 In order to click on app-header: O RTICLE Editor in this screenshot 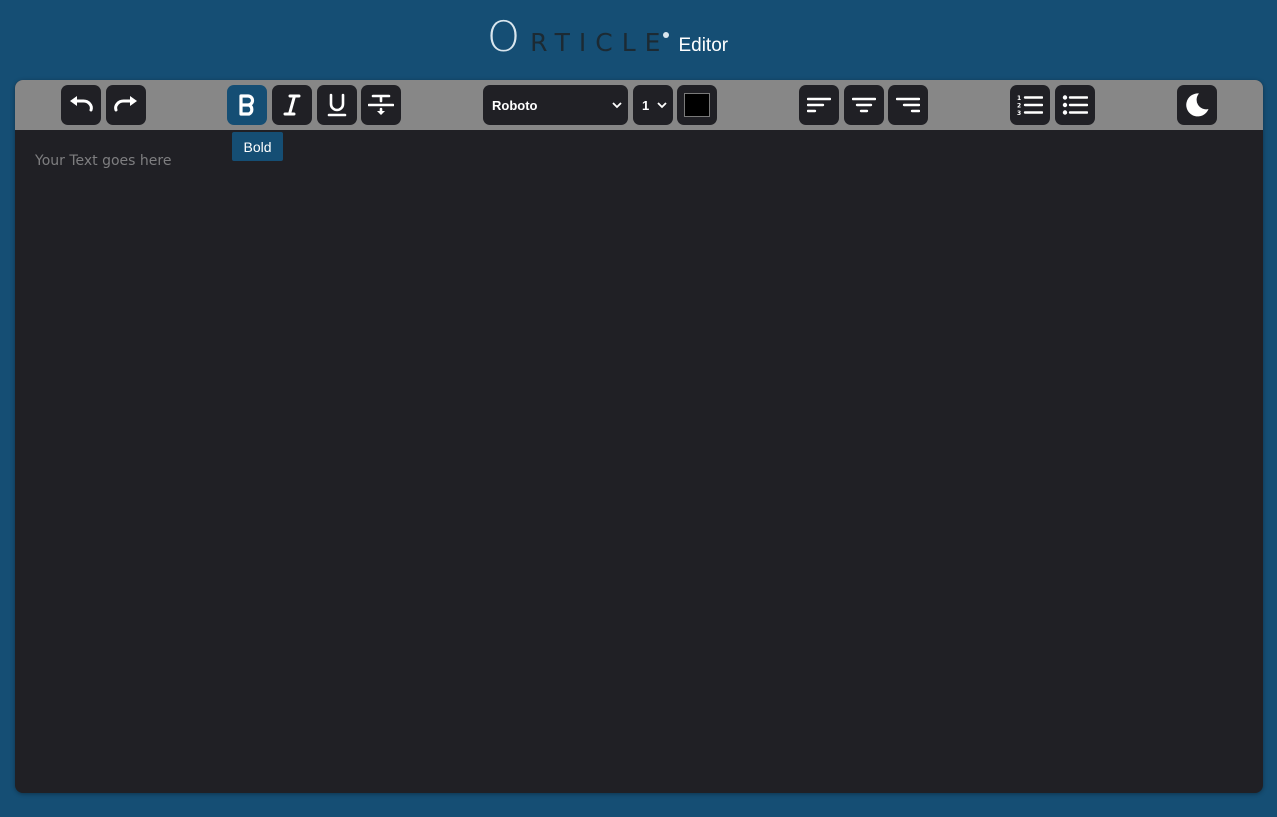, I will do `click(638, 40)`.